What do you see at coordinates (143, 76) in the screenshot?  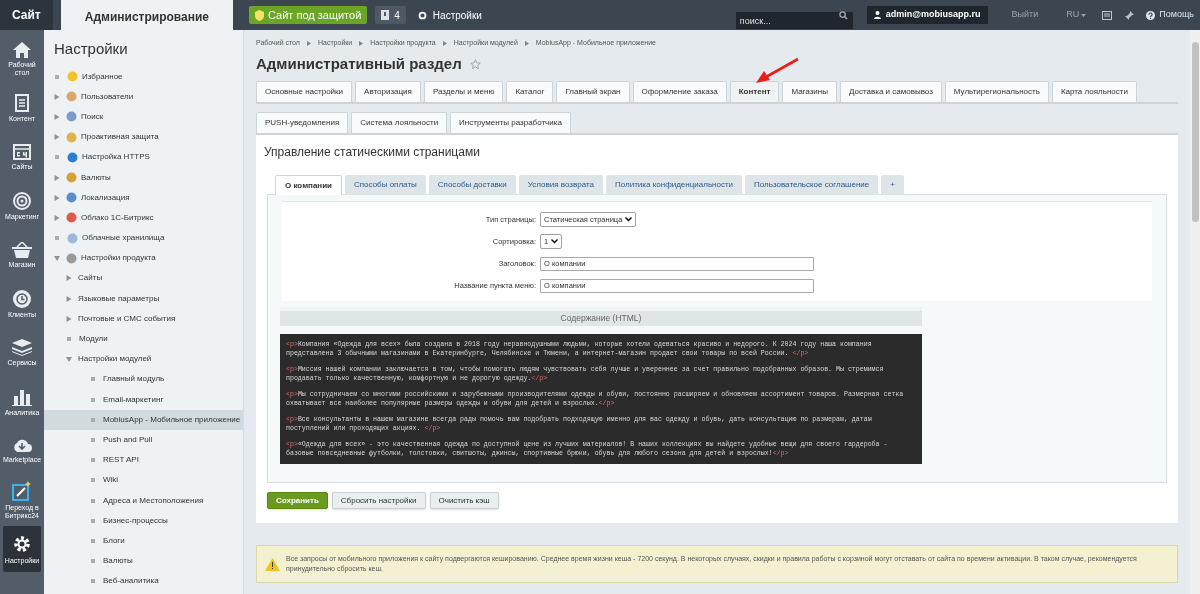 I see `sidebar-item: Избранное` at bounding box center [143, 76].